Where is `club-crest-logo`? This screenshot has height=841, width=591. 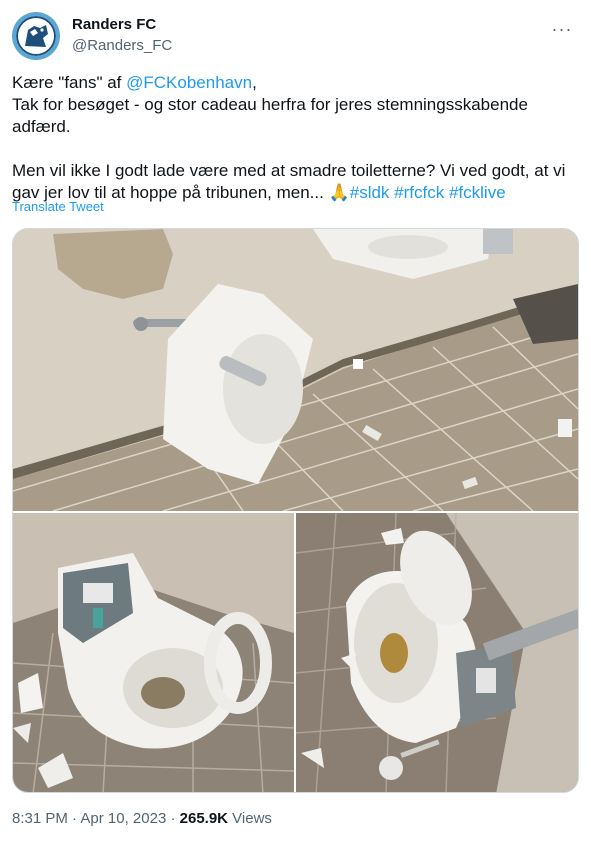
club-crest-logo is located at coordinates (36, 36).